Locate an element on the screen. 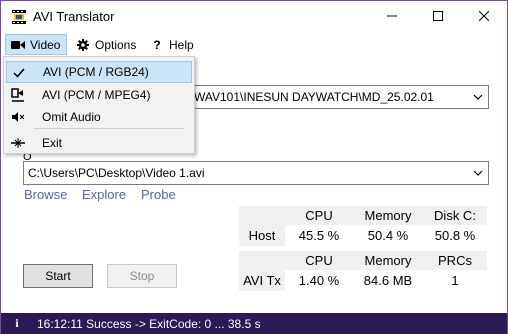 The image size is (508, 334). host-header-cpu: CPU is located at coordinates (319, 215).